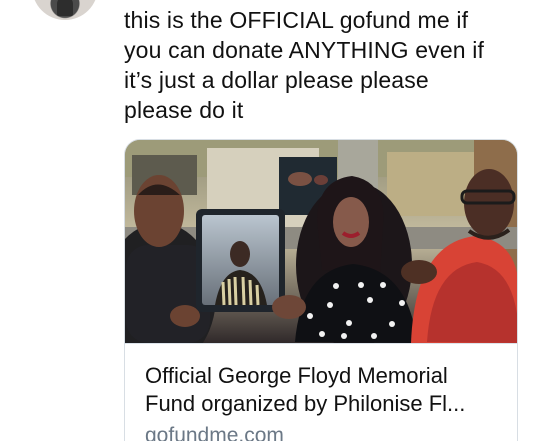 The height and width of the screenshot is (441, 547). What do you see at coordinates (65, 10) in the screenshot?
I see `profile-avatar` at bounding box center [65, 10].